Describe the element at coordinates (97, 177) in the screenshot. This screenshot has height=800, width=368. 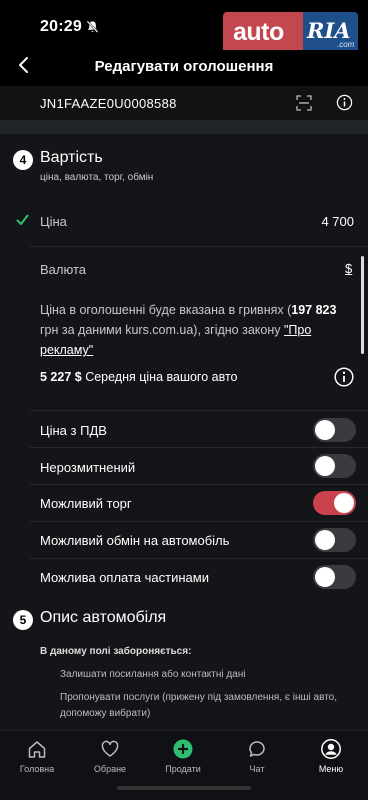
I see `section-subtitle-price: ціна, валюта, торг, обмін` at that location.